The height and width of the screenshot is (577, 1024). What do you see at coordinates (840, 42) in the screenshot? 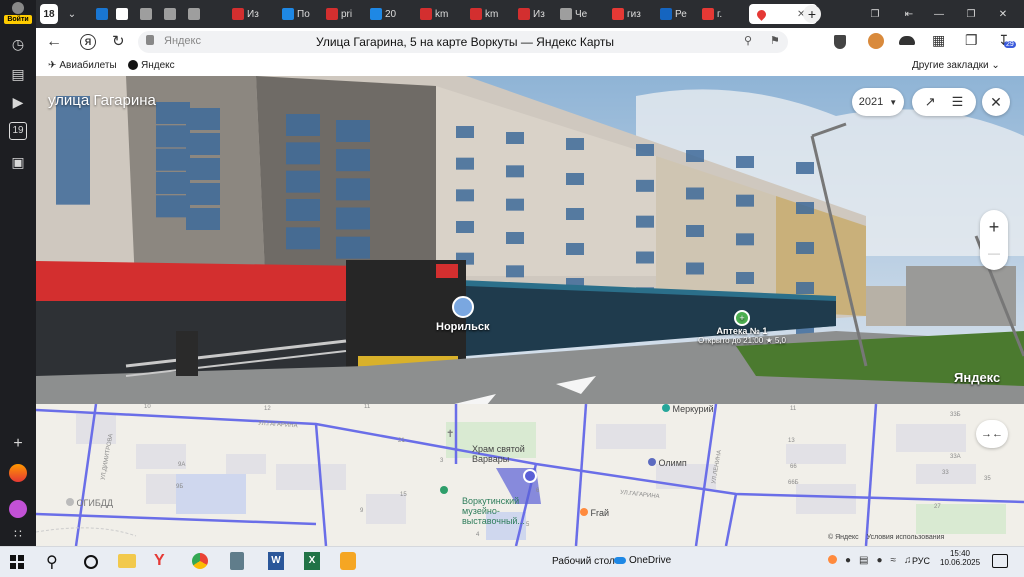
I see `protect-shield-icon` at bounding box center [840, 42].